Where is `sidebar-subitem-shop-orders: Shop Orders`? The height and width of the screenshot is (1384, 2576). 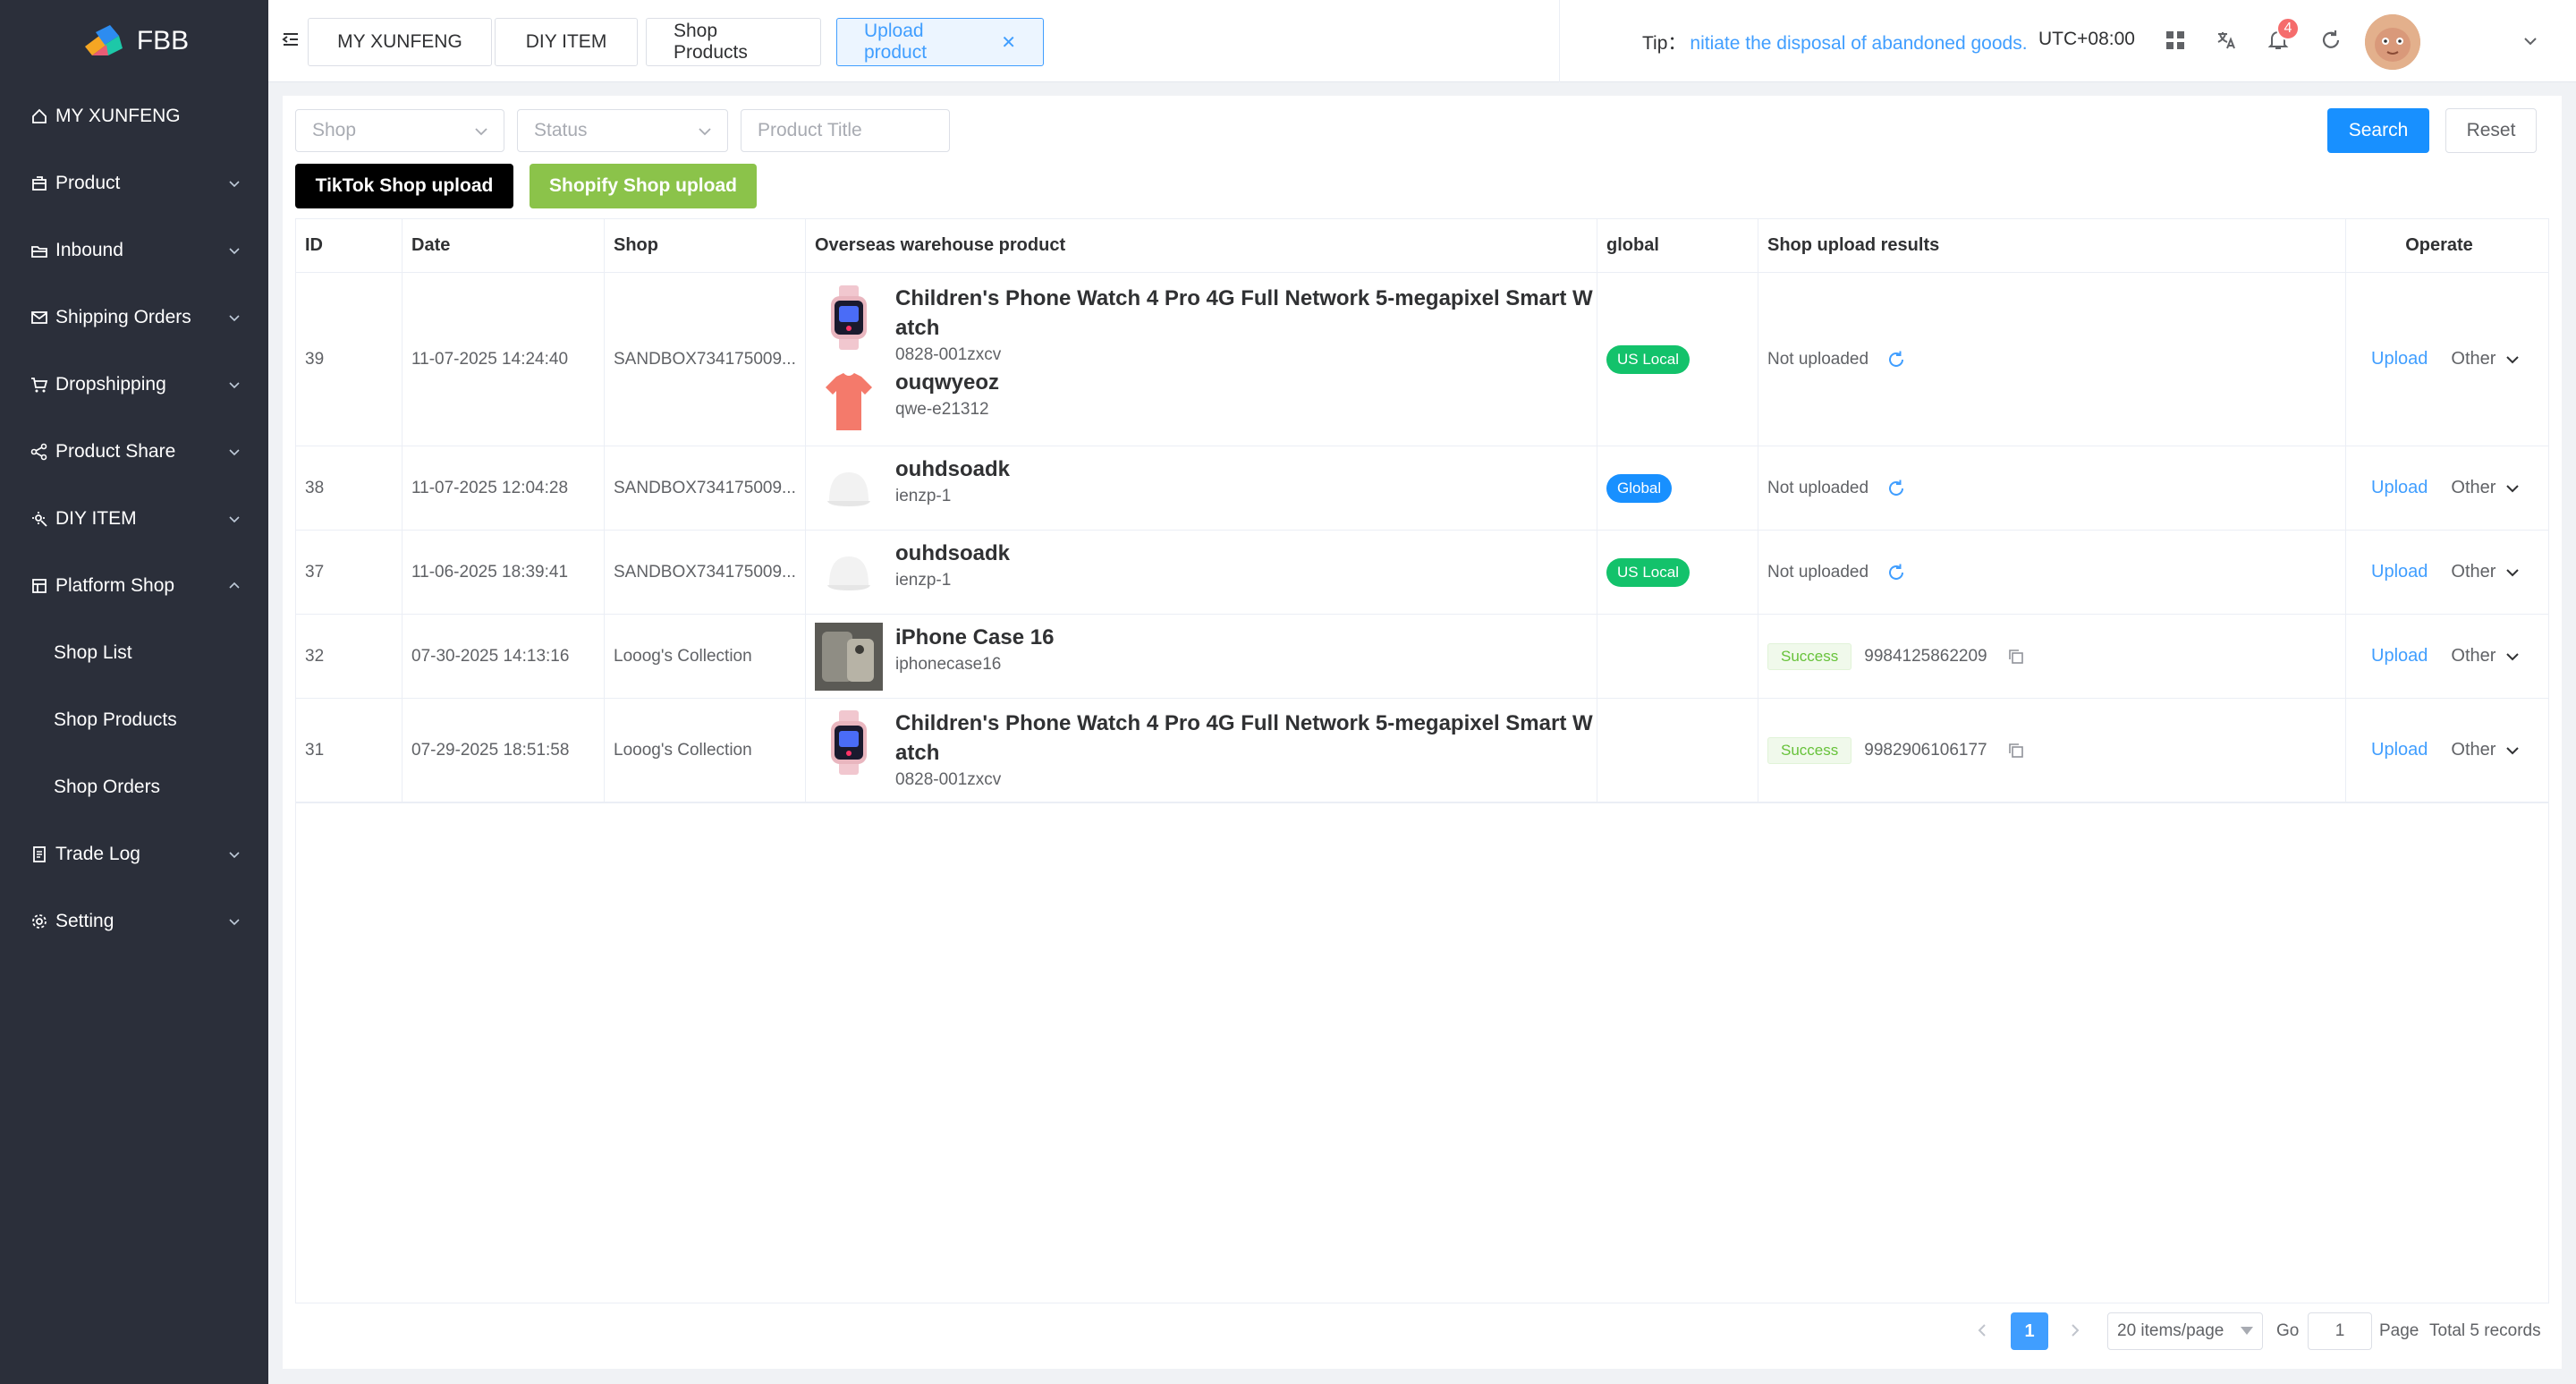 sidebar-subitem-shop-orders: Shop Orders is located at coordinates (134, 786).